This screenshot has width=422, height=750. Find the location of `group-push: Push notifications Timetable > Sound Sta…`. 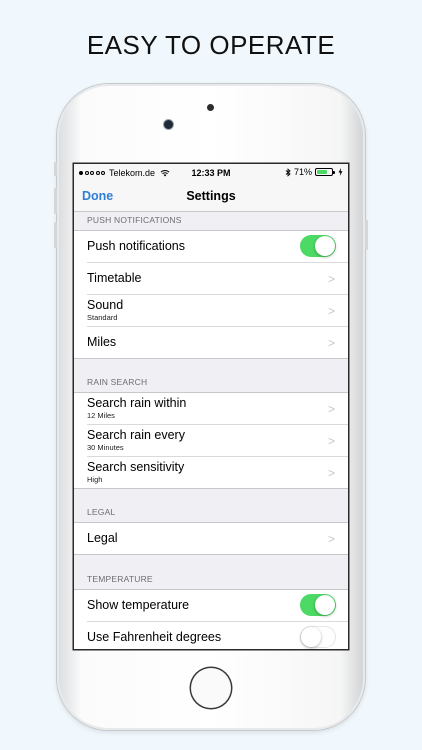

group-push: Push notifications Timetable > Sound Sta… is located at coordinates (211, 294).